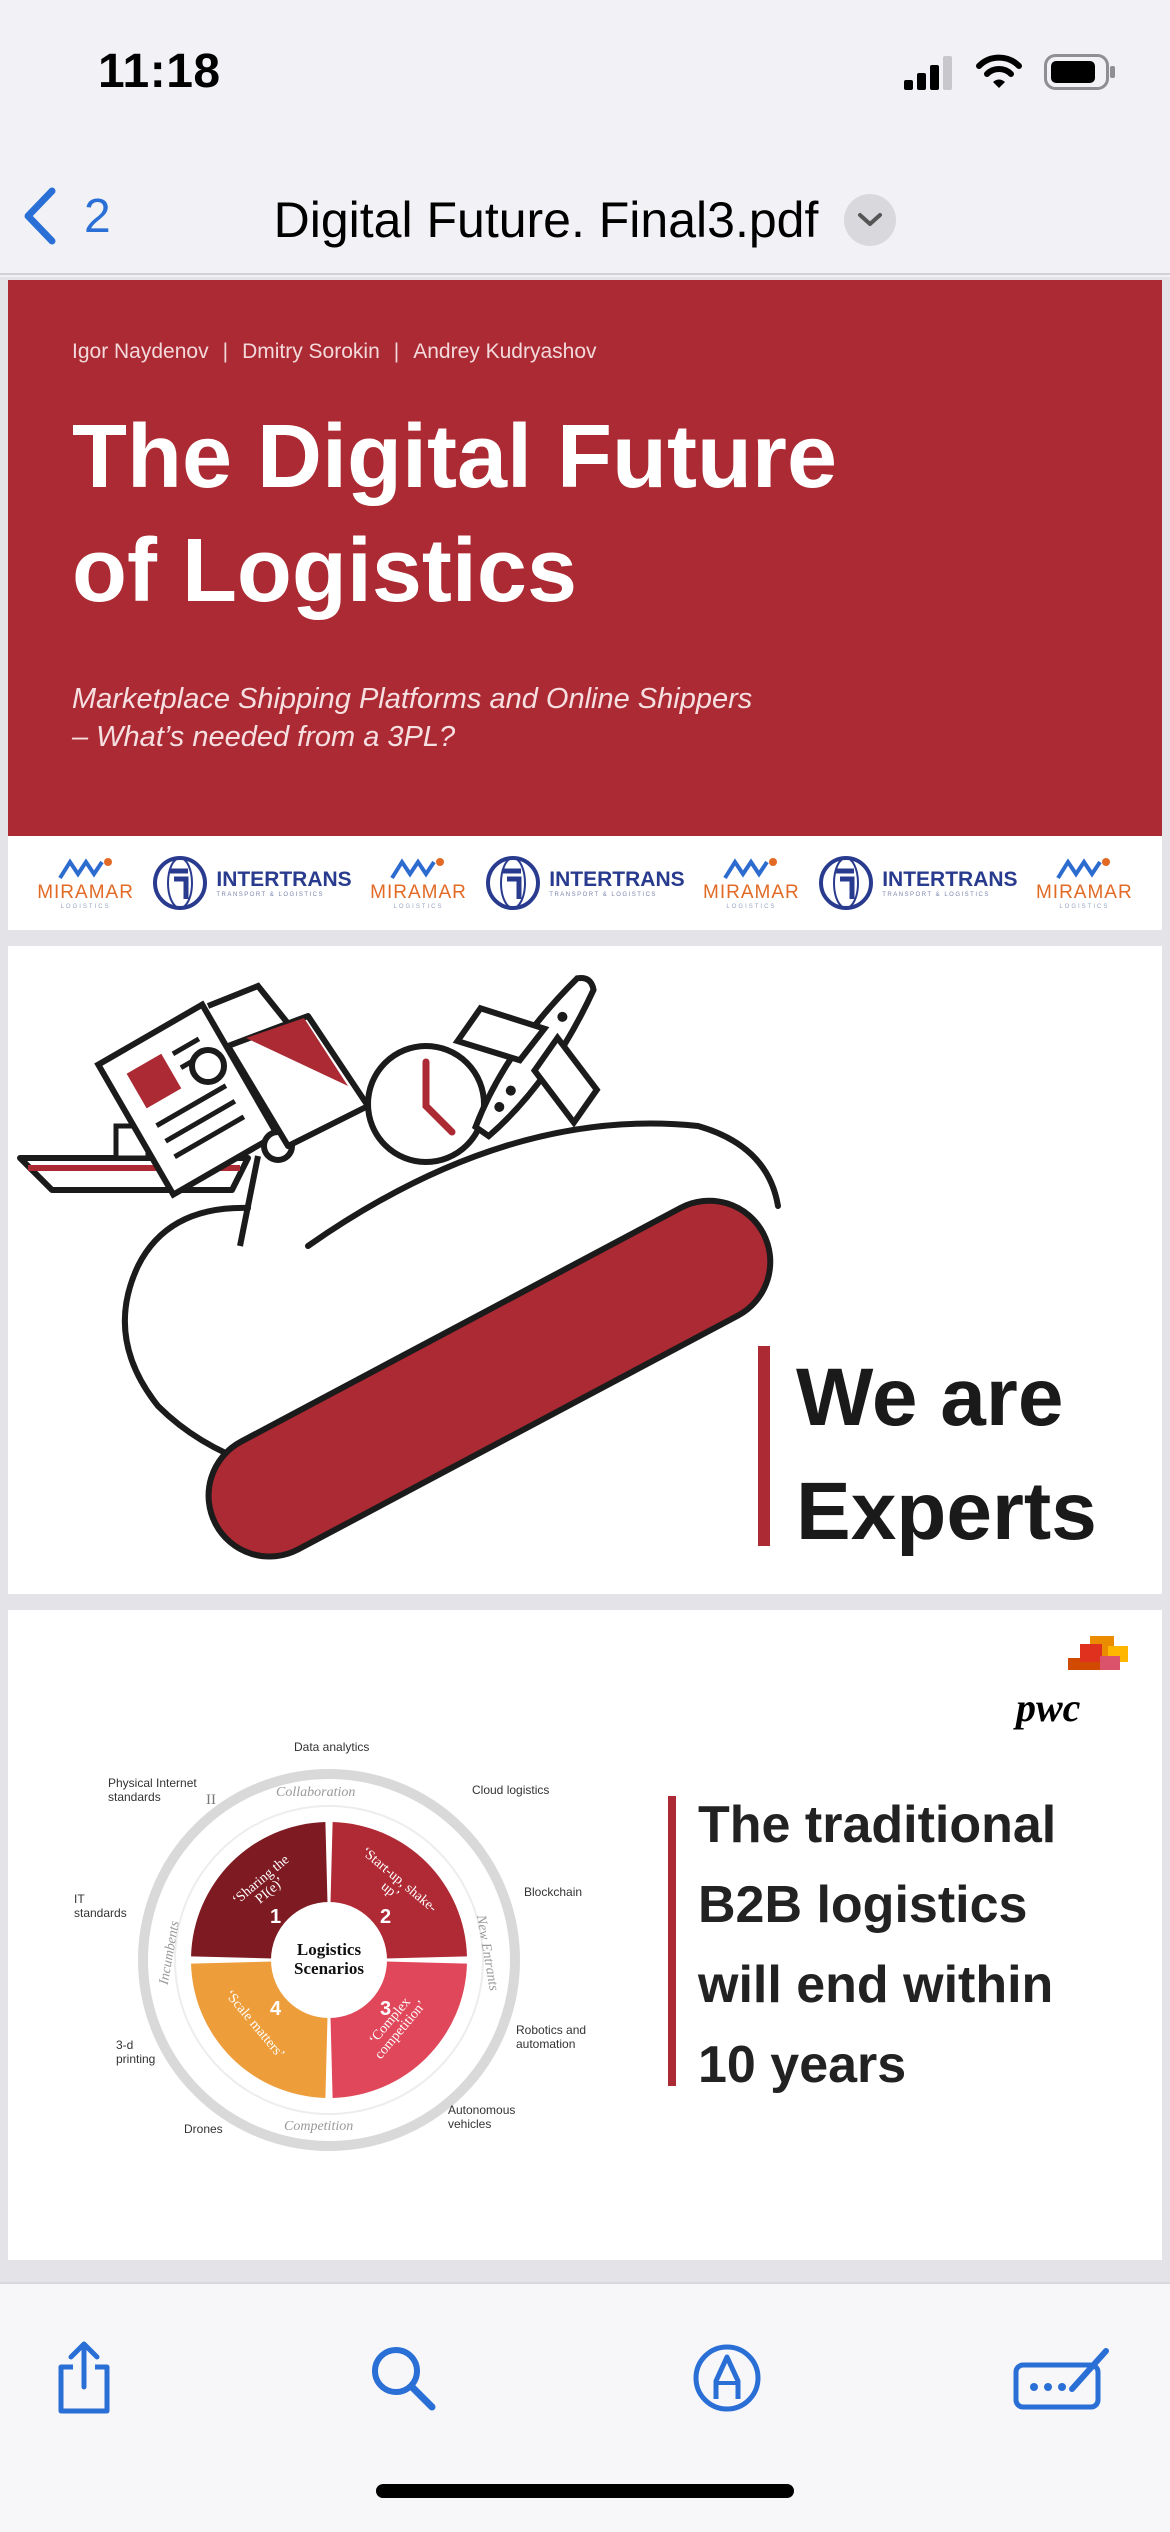 The height and width of the screenshot is (2532, 1170). I want to click on form-fill-icon, so click(1061, 2379).